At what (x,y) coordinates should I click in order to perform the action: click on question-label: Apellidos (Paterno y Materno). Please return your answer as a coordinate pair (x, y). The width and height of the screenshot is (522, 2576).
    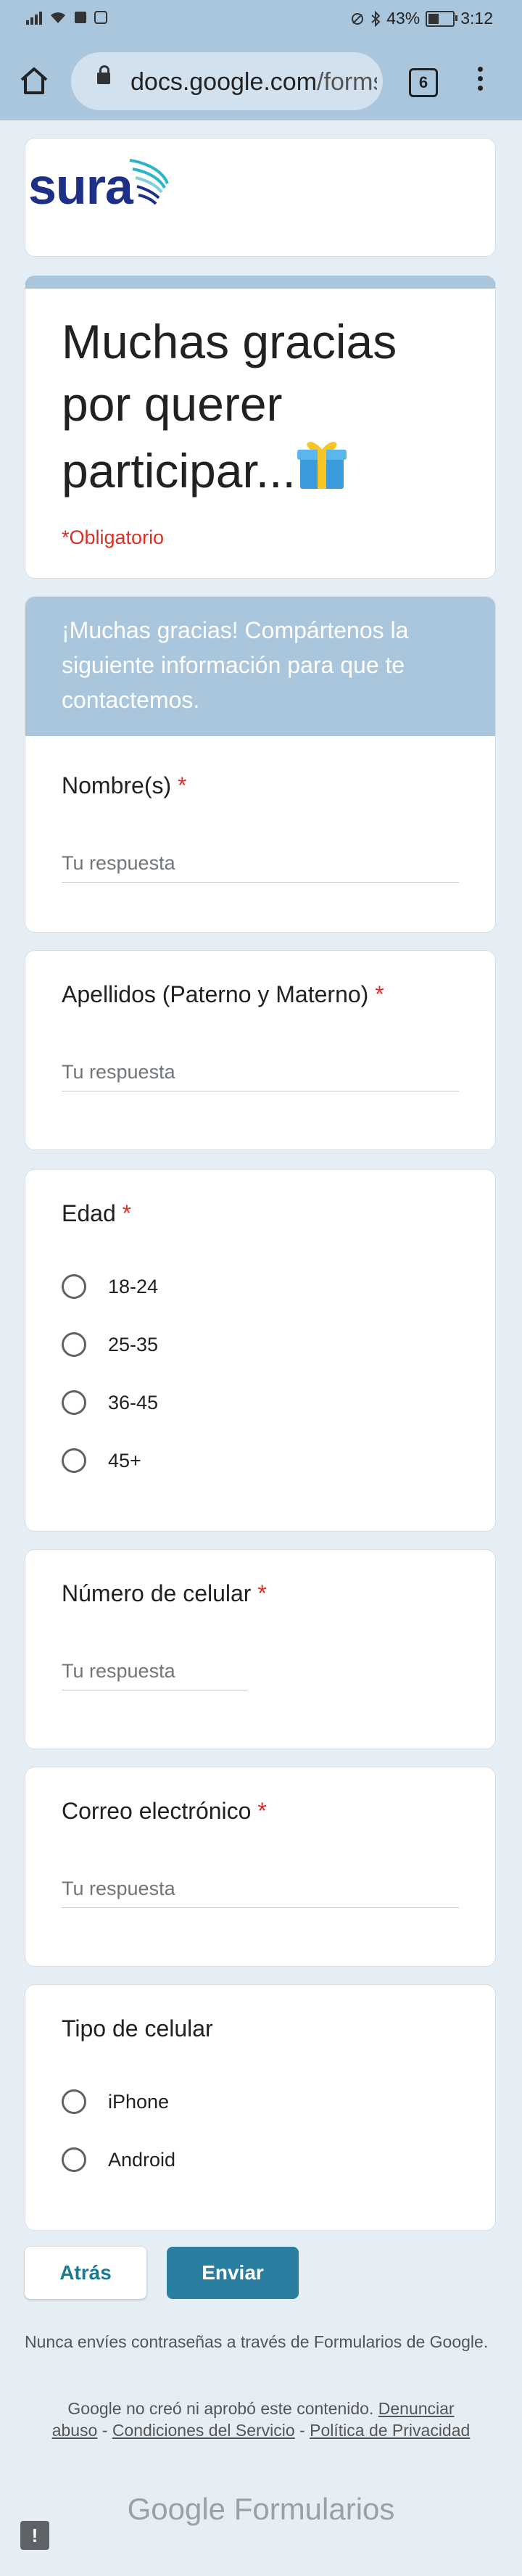
    Looking at the image, I should click on (215, 994).